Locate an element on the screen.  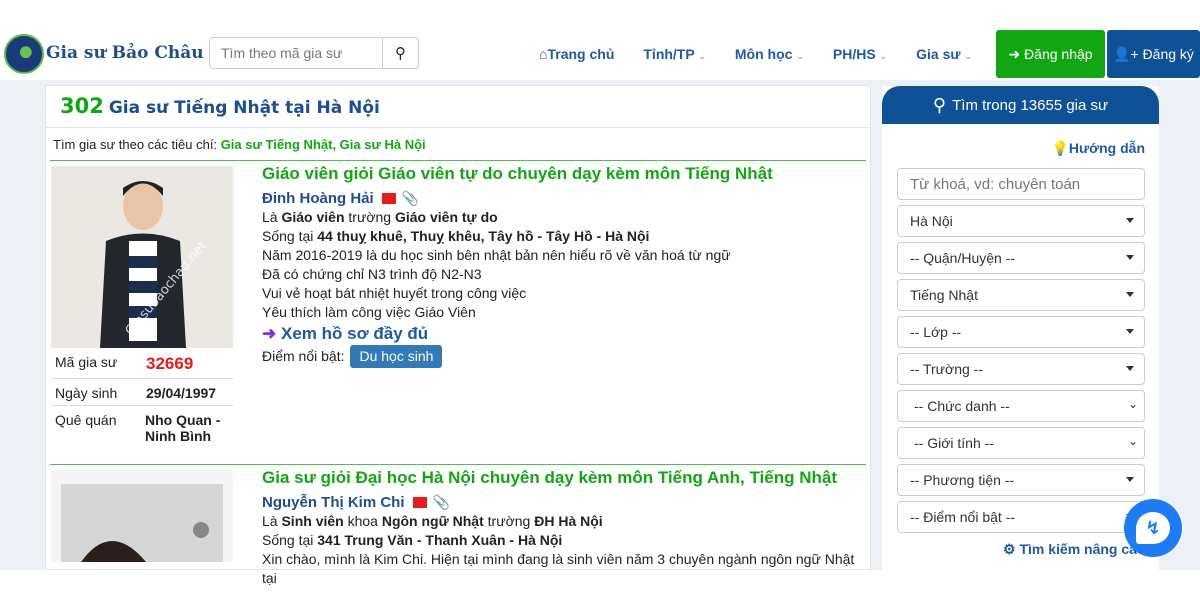
tutor-name: Nguyễn Thị Kim Chi is located at coordinates (333, 502).